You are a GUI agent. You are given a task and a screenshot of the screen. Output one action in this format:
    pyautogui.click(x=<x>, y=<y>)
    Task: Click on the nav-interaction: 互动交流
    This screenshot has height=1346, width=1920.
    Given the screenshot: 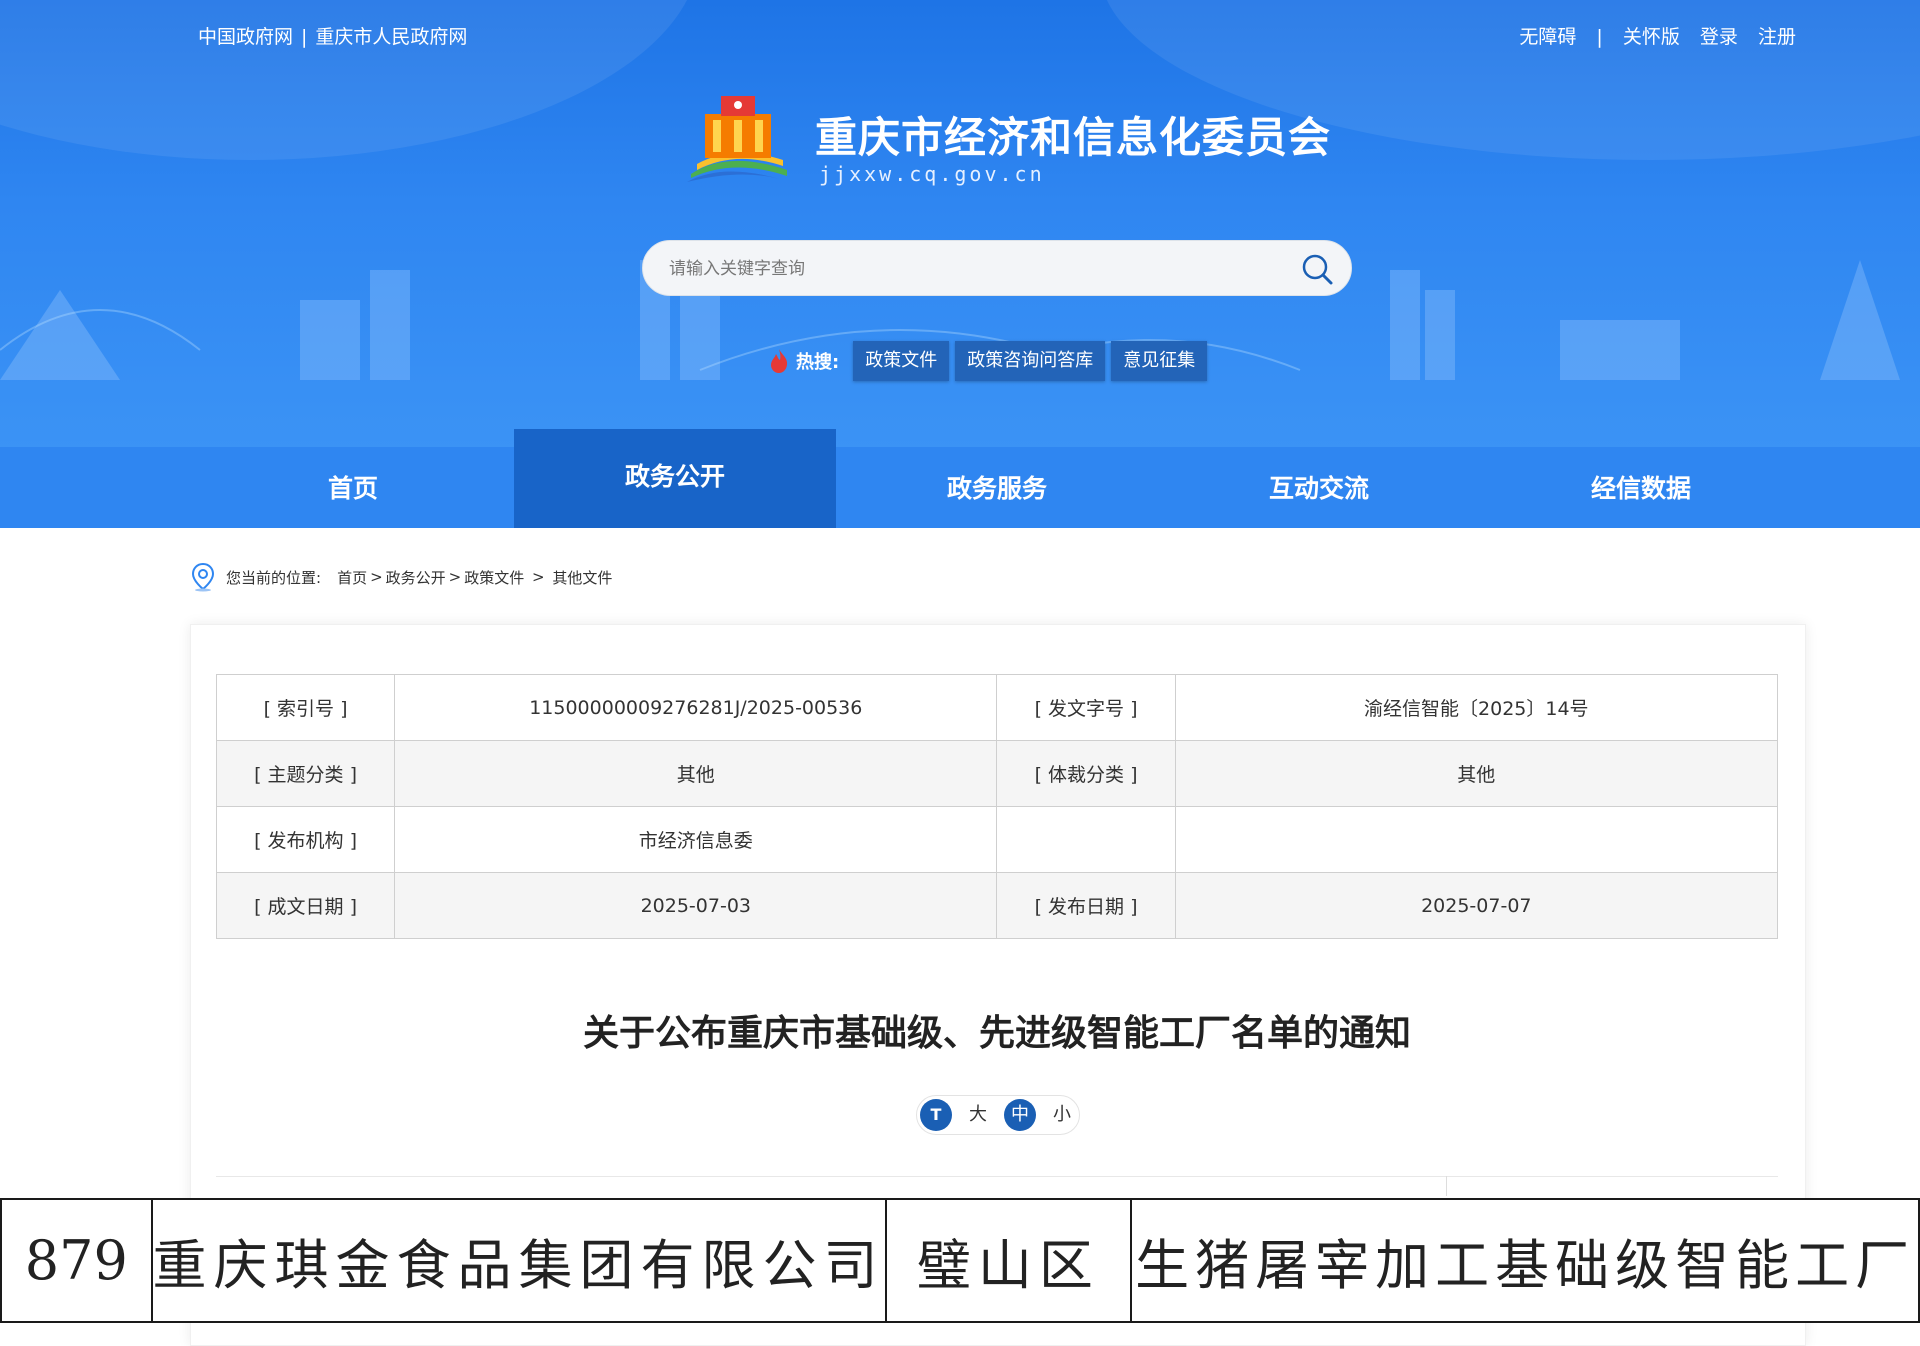 What is the action you would take?
    pyautogui.click(x=1319, y=487)
    